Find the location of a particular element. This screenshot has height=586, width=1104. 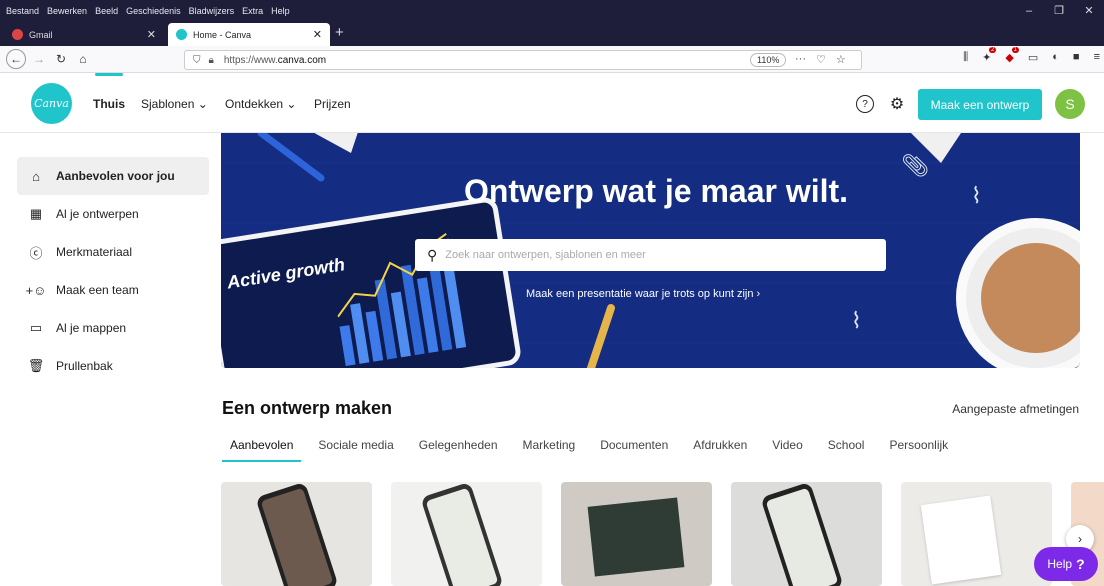

sidebar-item-label: Prullenbak is located at coordinates (84, 366).